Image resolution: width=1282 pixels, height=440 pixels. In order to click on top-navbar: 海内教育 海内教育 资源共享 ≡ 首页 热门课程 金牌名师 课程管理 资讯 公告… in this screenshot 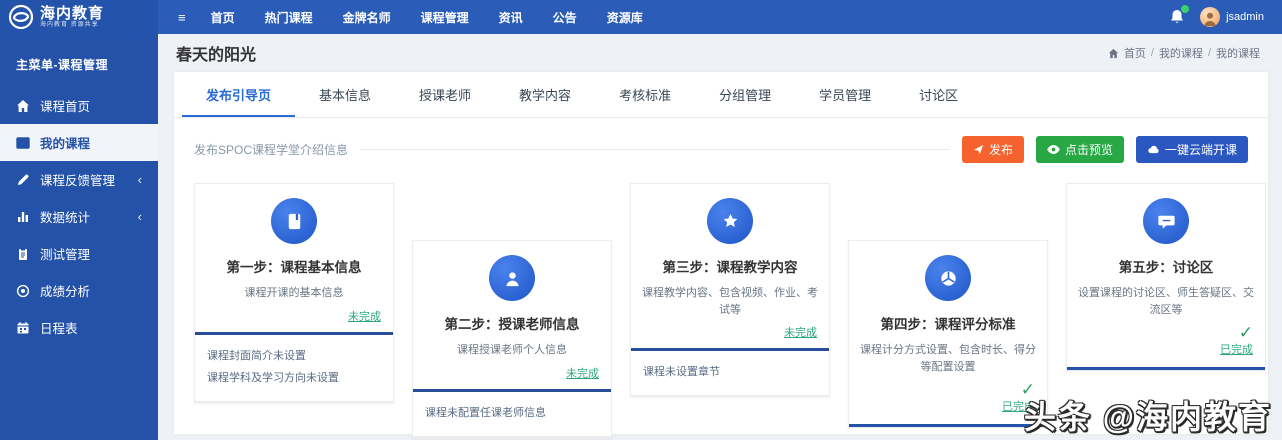, I will do `click(641, 17)`.